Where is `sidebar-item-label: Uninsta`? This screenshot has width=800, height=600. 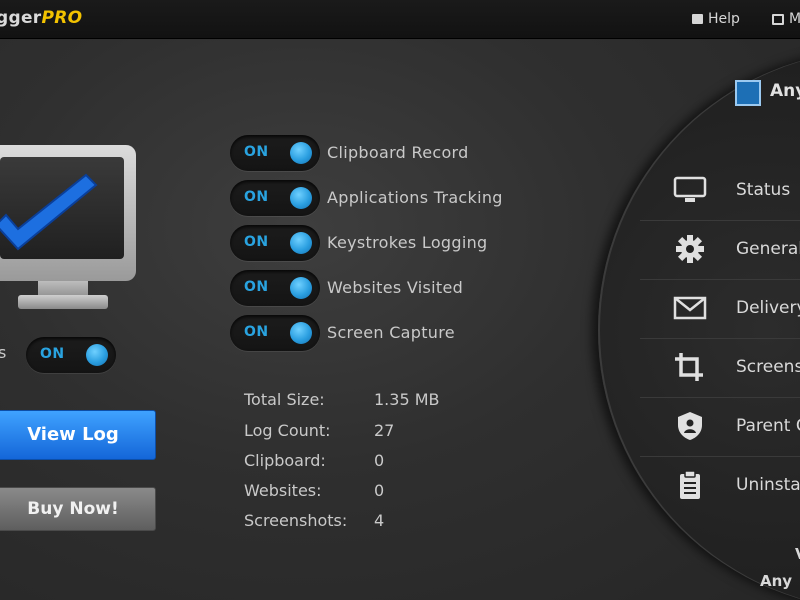 sidebar-item-label: Uninsta is located at coordinates (768, 485).